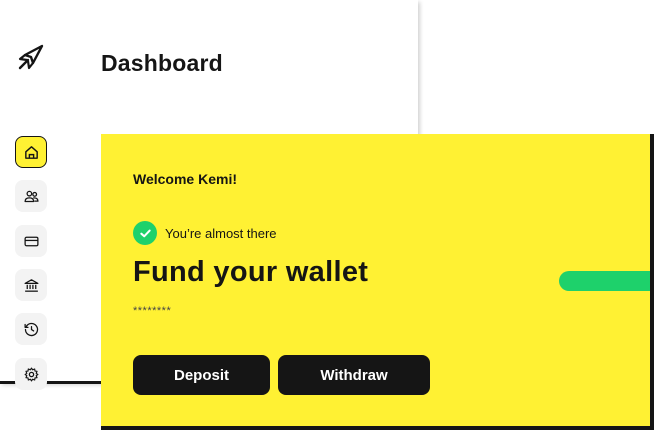 This screenshot has width=654, height=431. Describe the element at coordinates (251, 272) in the screenshot. I see `card-headline: Fund your wallet` at that location.